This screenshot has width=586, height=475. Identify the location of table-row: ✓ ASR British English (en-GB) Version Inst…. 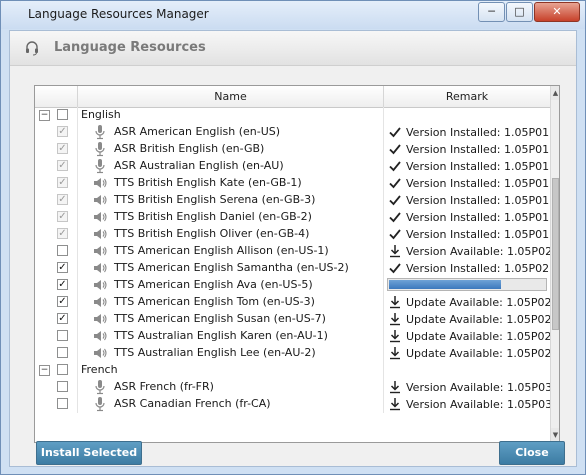
(292, 149).